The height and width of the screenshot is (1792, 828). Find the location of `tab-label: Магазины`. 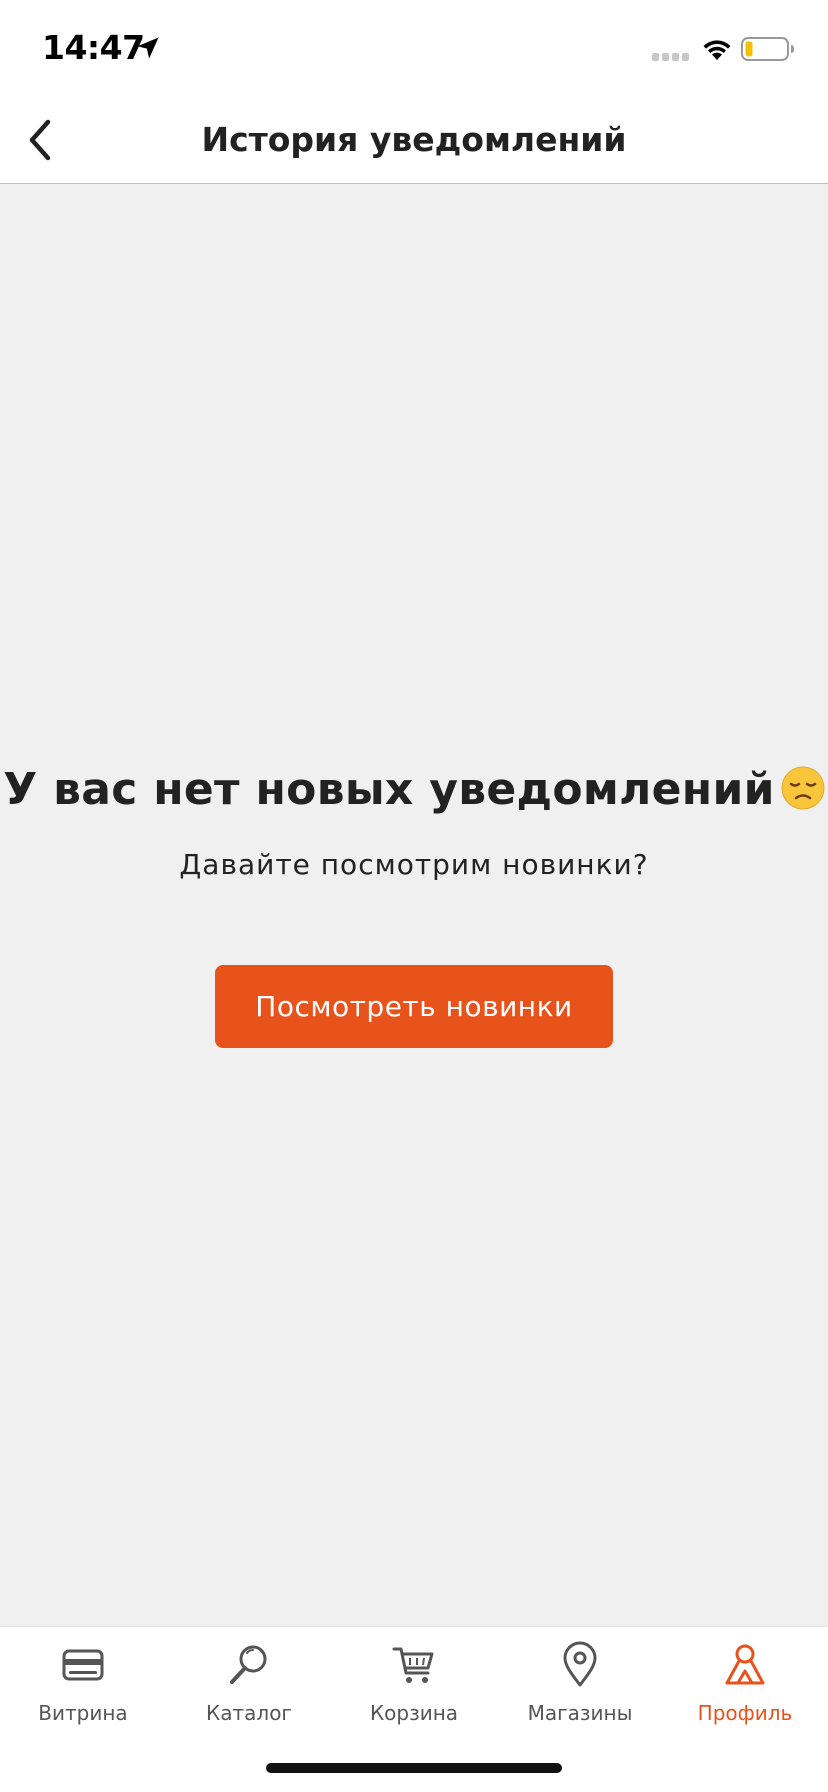

tab-label: Магазины is located at coordinates (580, 1713).